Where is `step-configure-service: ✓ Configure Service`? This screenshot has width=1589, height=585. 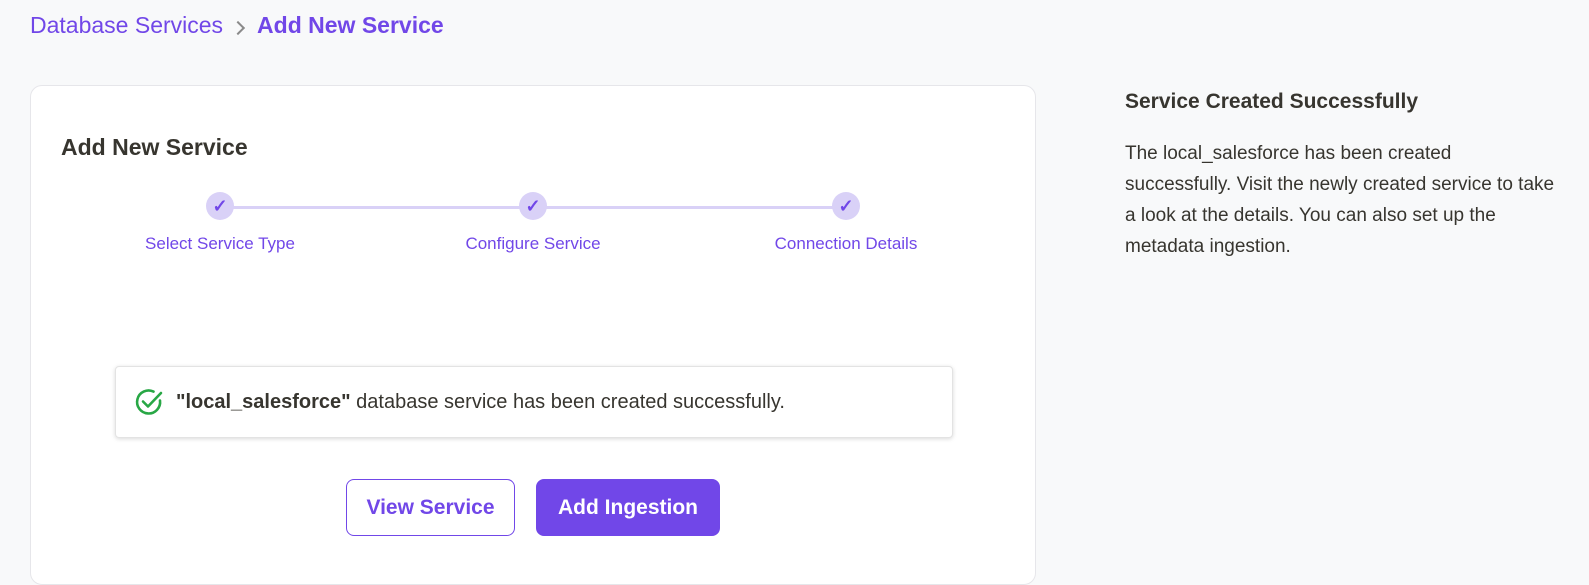 step-configure-service: ✓ Configure Service is located at coordinates (533, 223).